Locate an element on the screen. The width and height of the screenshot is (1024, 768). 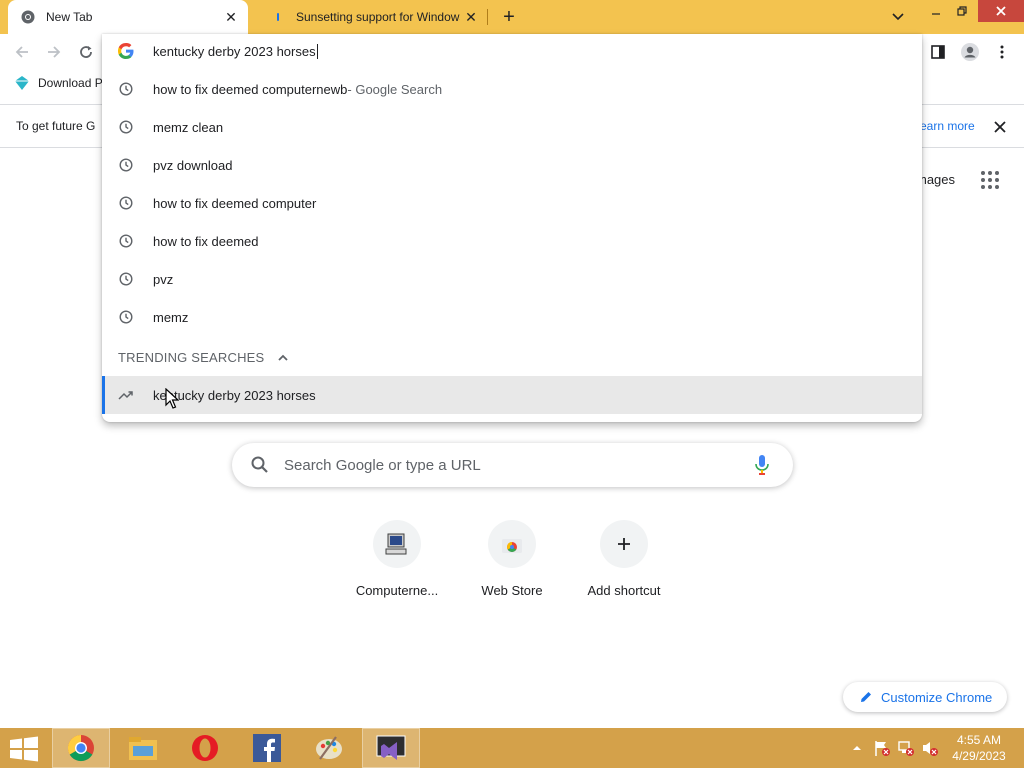
tab-title: Sunsetting support for Windows is located at coordinates (378, 17).